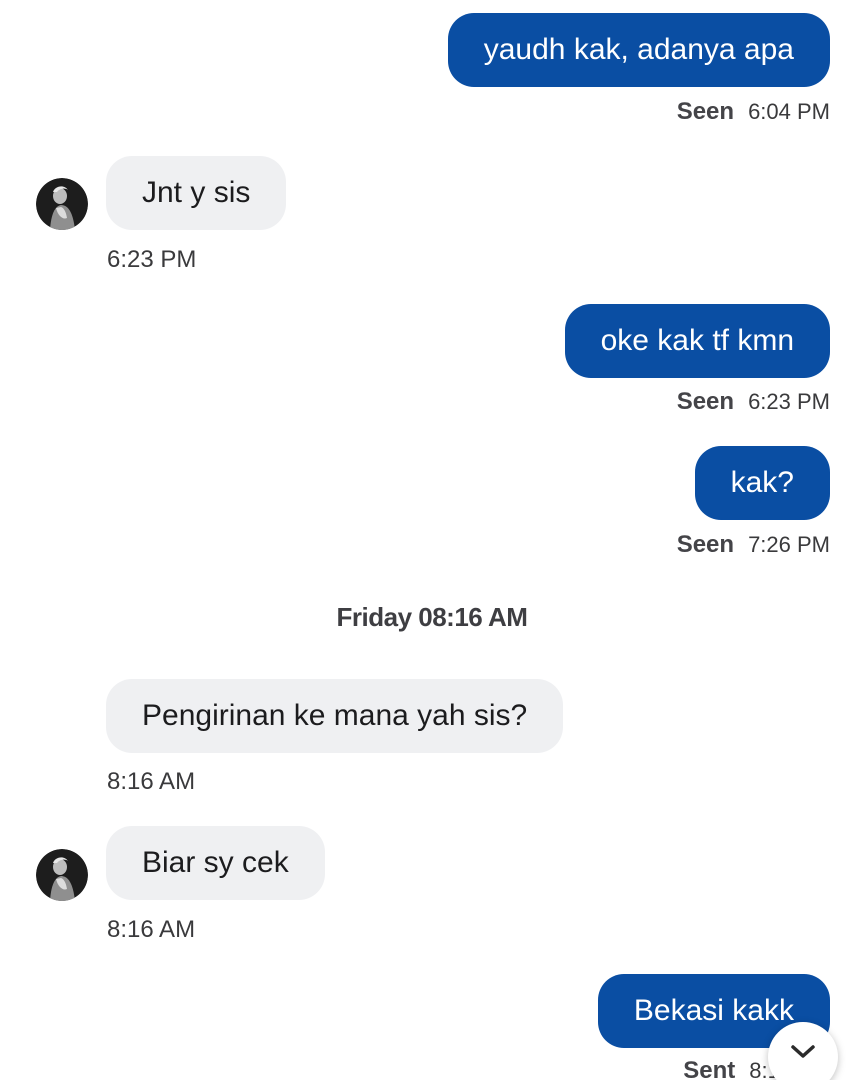  I want to click on message-text: yaudh kak, adanya apa, so click(638, 49).